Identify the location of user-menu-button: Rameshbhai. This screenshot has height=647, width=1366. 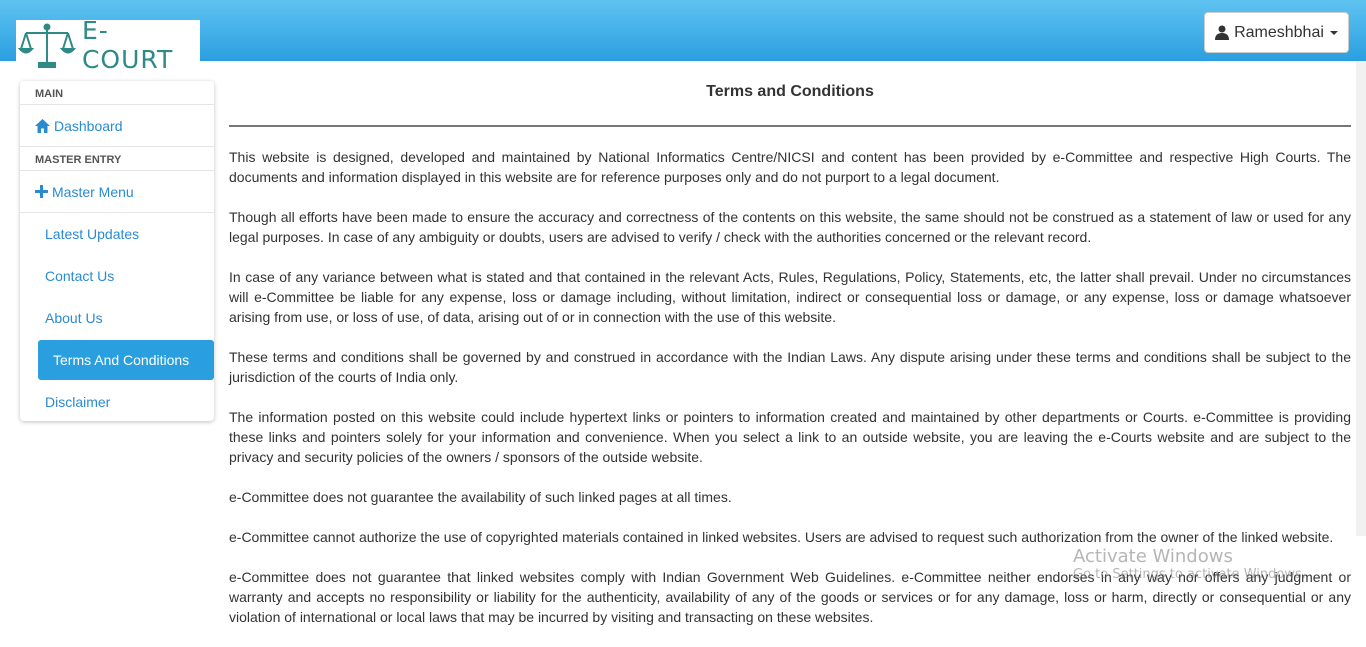
(1276, 32).